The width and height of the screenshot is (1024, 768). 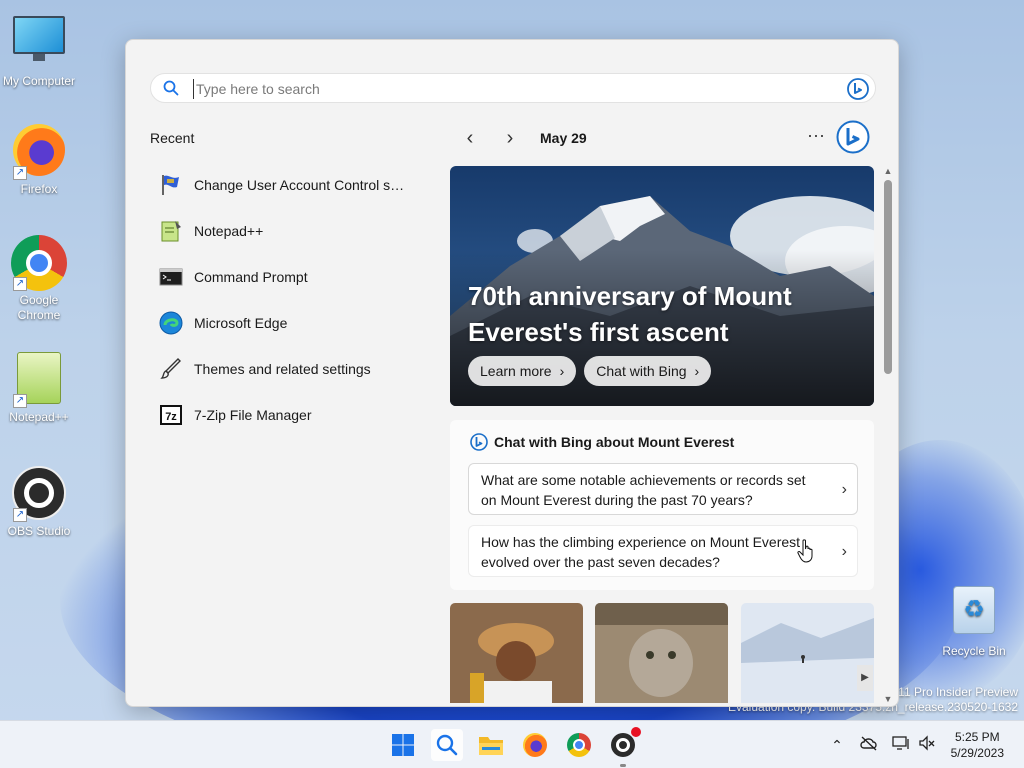 I want to click on desktop-icon-obs-studio: ↗ OBS Studio, so click(x=39, y=502).